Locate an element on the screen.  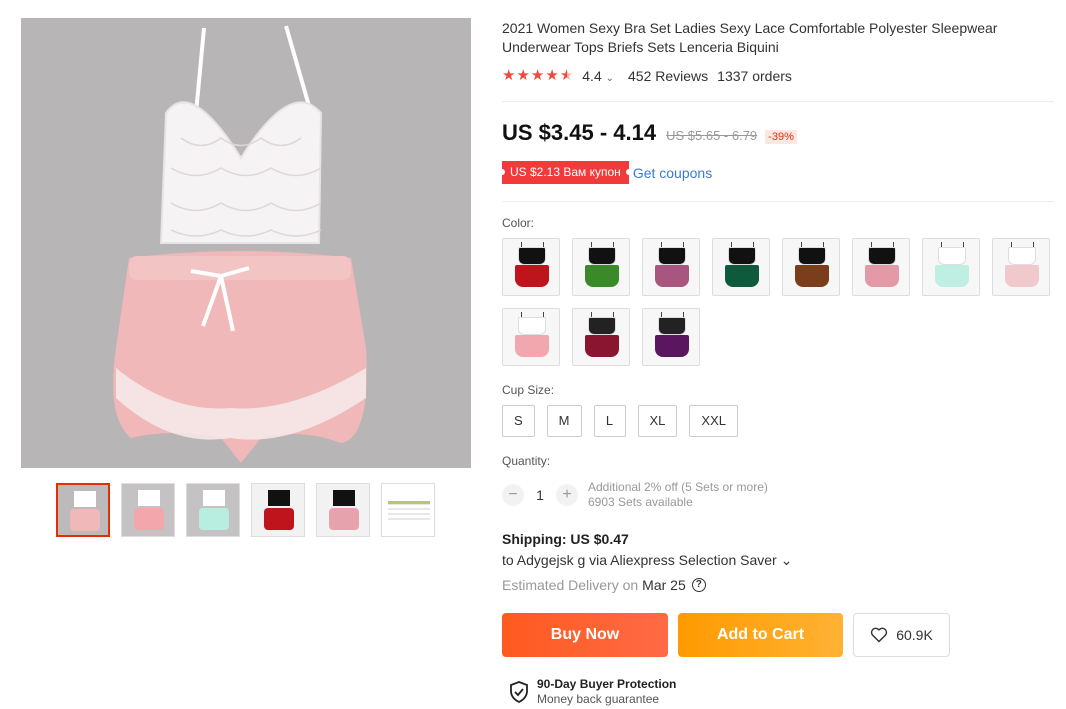
thumbnail-strip is located at coordinates (245, 510).